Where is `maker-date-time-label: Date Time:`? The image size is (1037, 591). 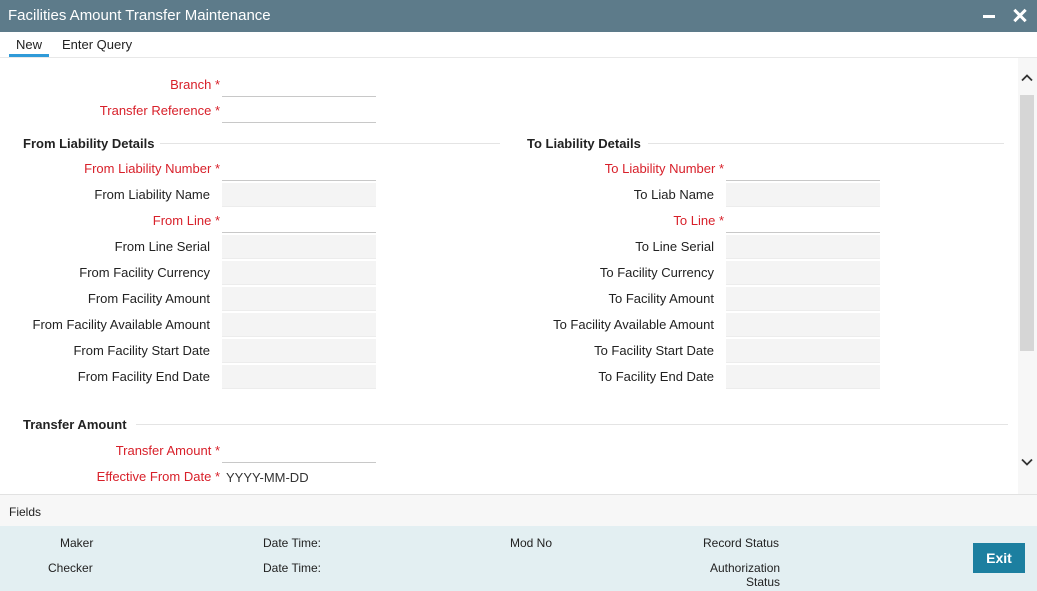
maker-date-time-label: Date Time: is located at coordinates (292, 543).